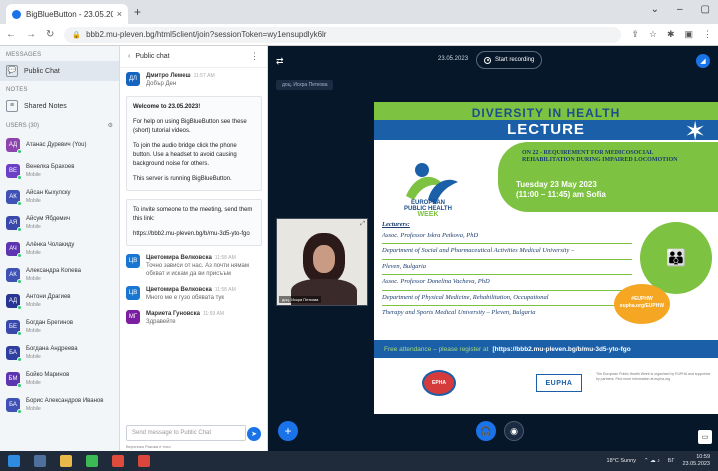 The height and width of the screenshot is (471, 718). I want to click on file-explorer-icon, so click(66, 461).